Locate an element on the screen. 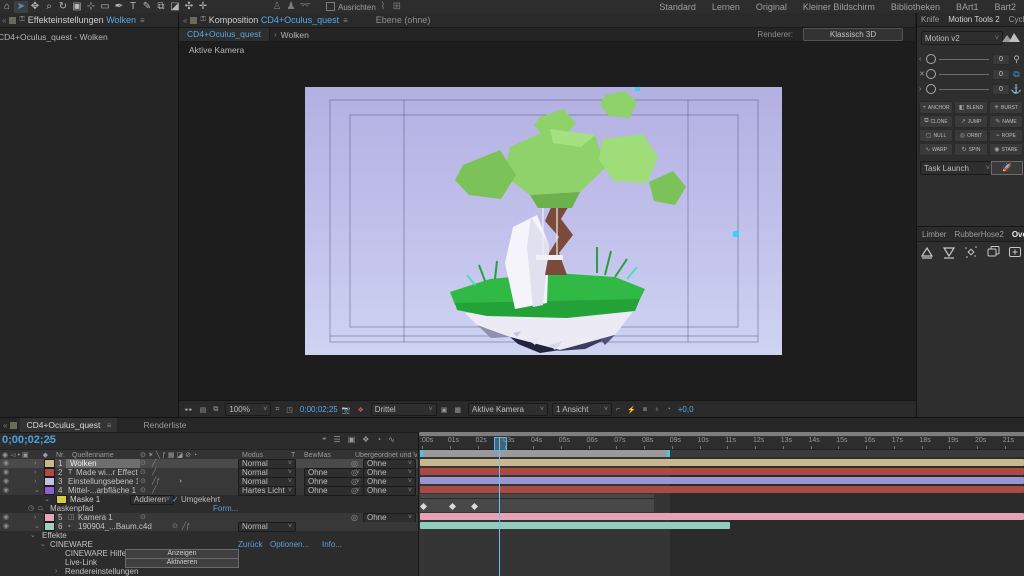 The image size is (1024, 576). view-count-dropdown: 1 Ansicht ˅ is located at coordinates (581, 409).